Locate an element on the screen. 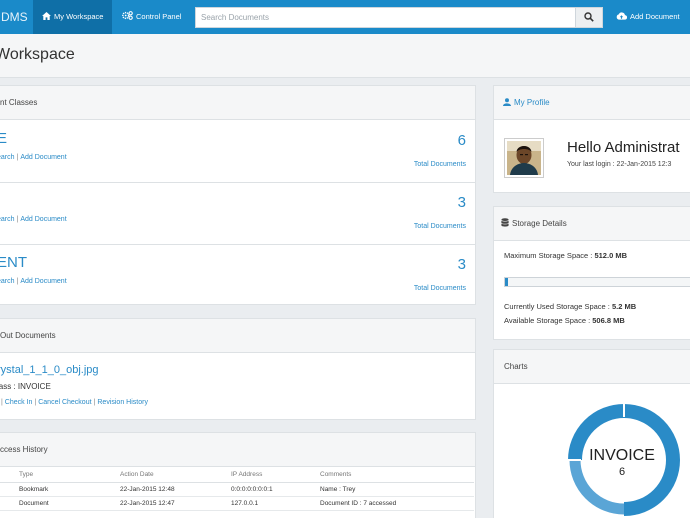 The width and height of the screenshot is (690, 518). column-header-blank is located at coordinates (9, 475).